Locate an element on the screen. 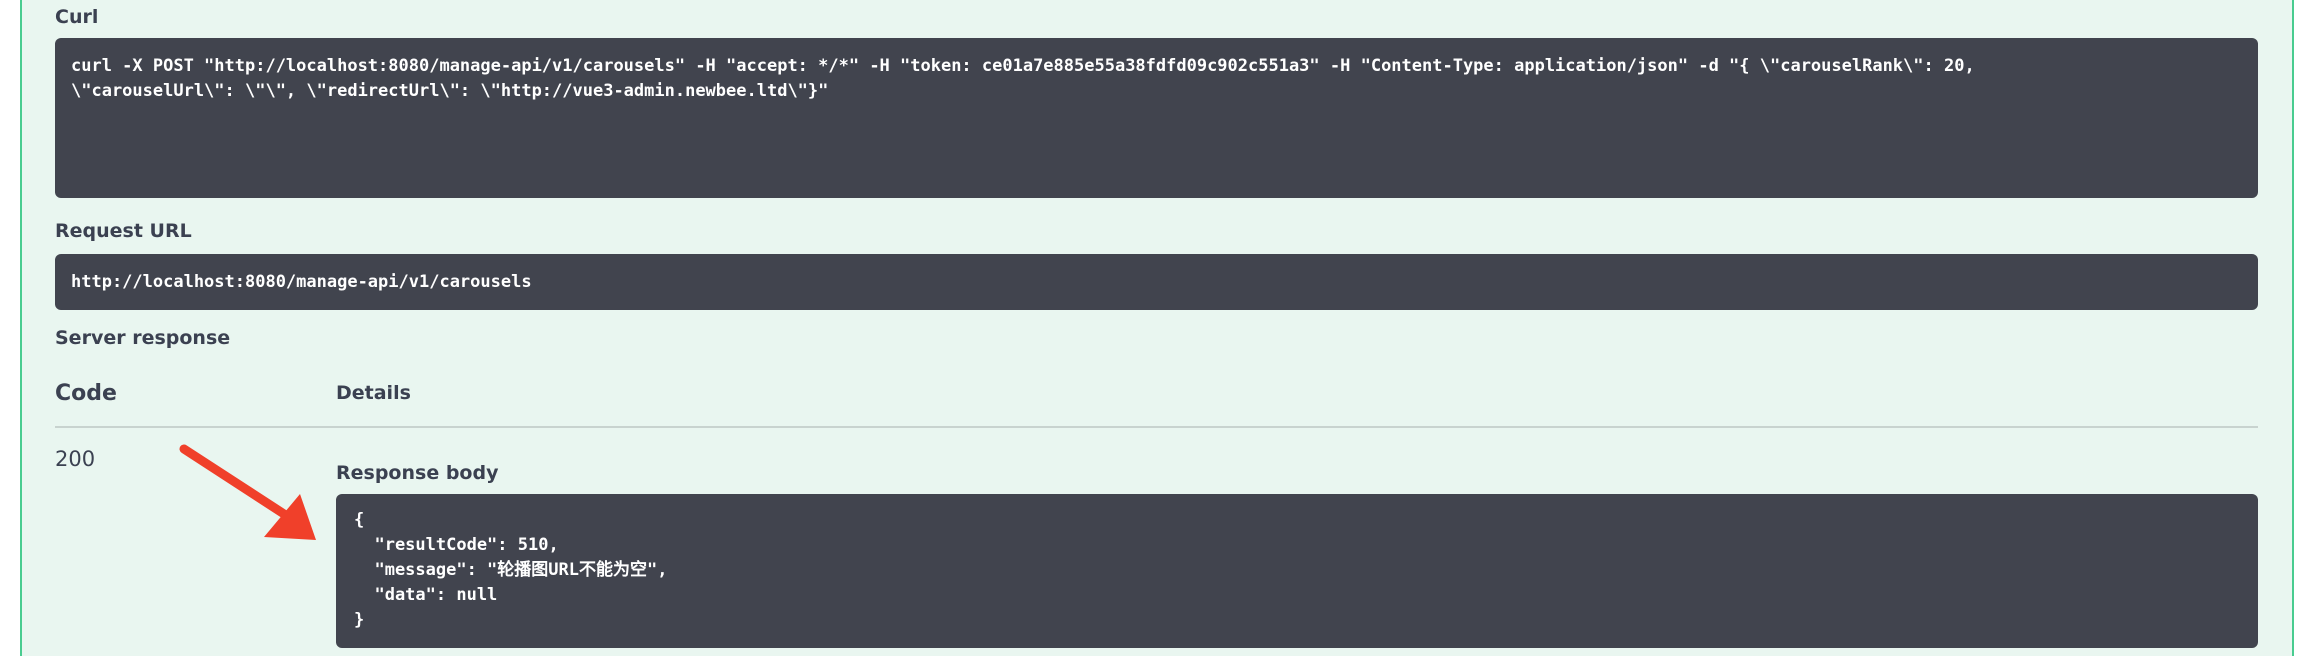 This screenshot has height=656, width=2298. red-arrow-icon is located at coordinates (247, 492).